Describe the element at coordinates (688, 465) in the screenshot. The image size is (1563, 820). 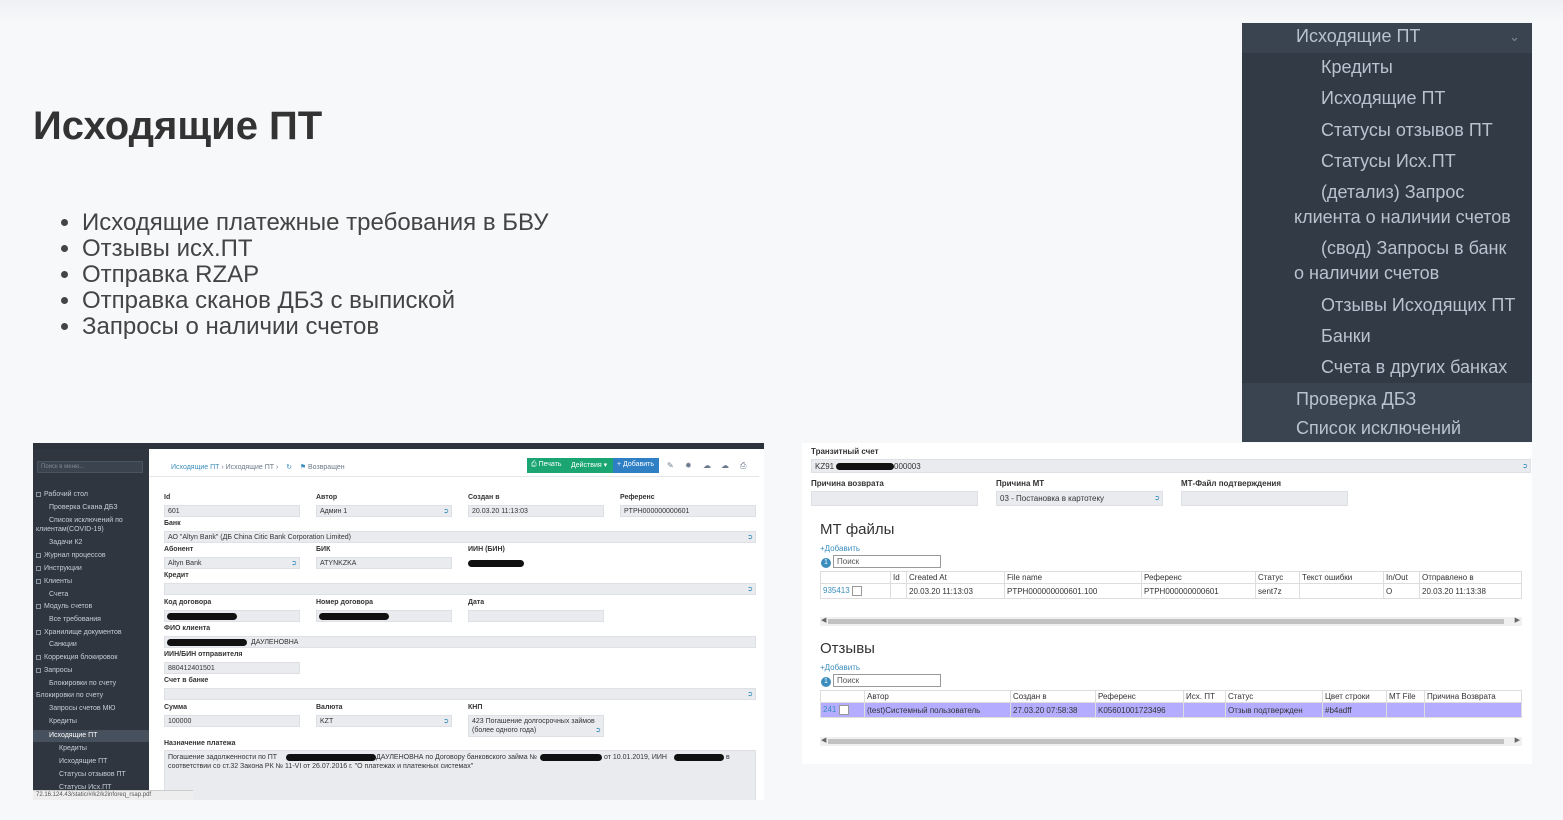
I see `settings-icon: ✹` at that location.